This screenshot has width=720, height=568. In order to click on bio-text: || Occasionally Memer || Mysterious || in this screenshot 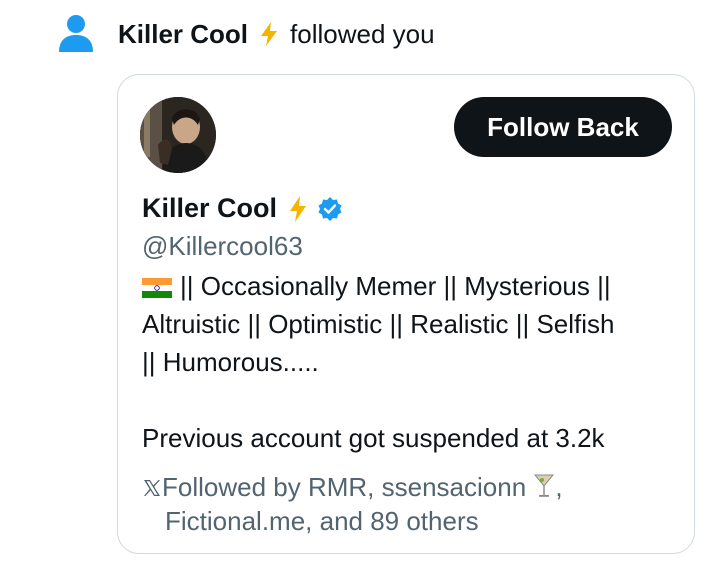, I will do `click(395, 286)`.